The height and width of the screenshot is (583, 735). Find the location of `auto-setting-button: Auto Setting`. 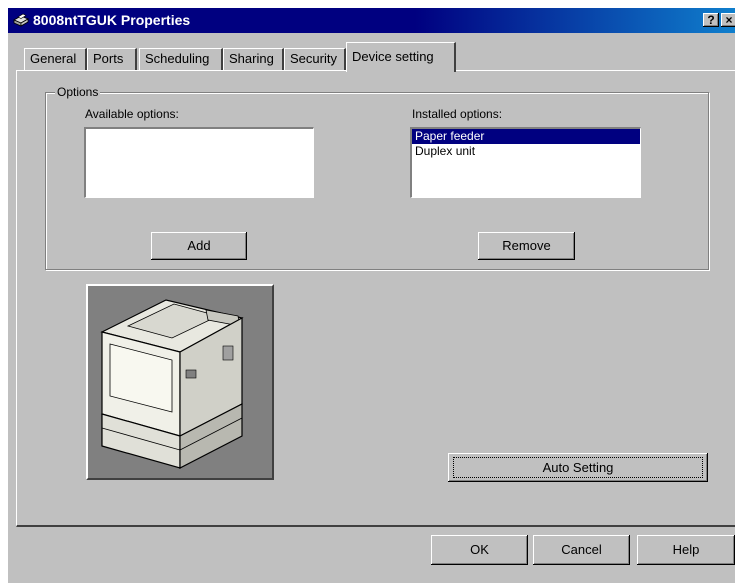

auto-setting-button: Auto Setting is located at coordinates (578, 467).